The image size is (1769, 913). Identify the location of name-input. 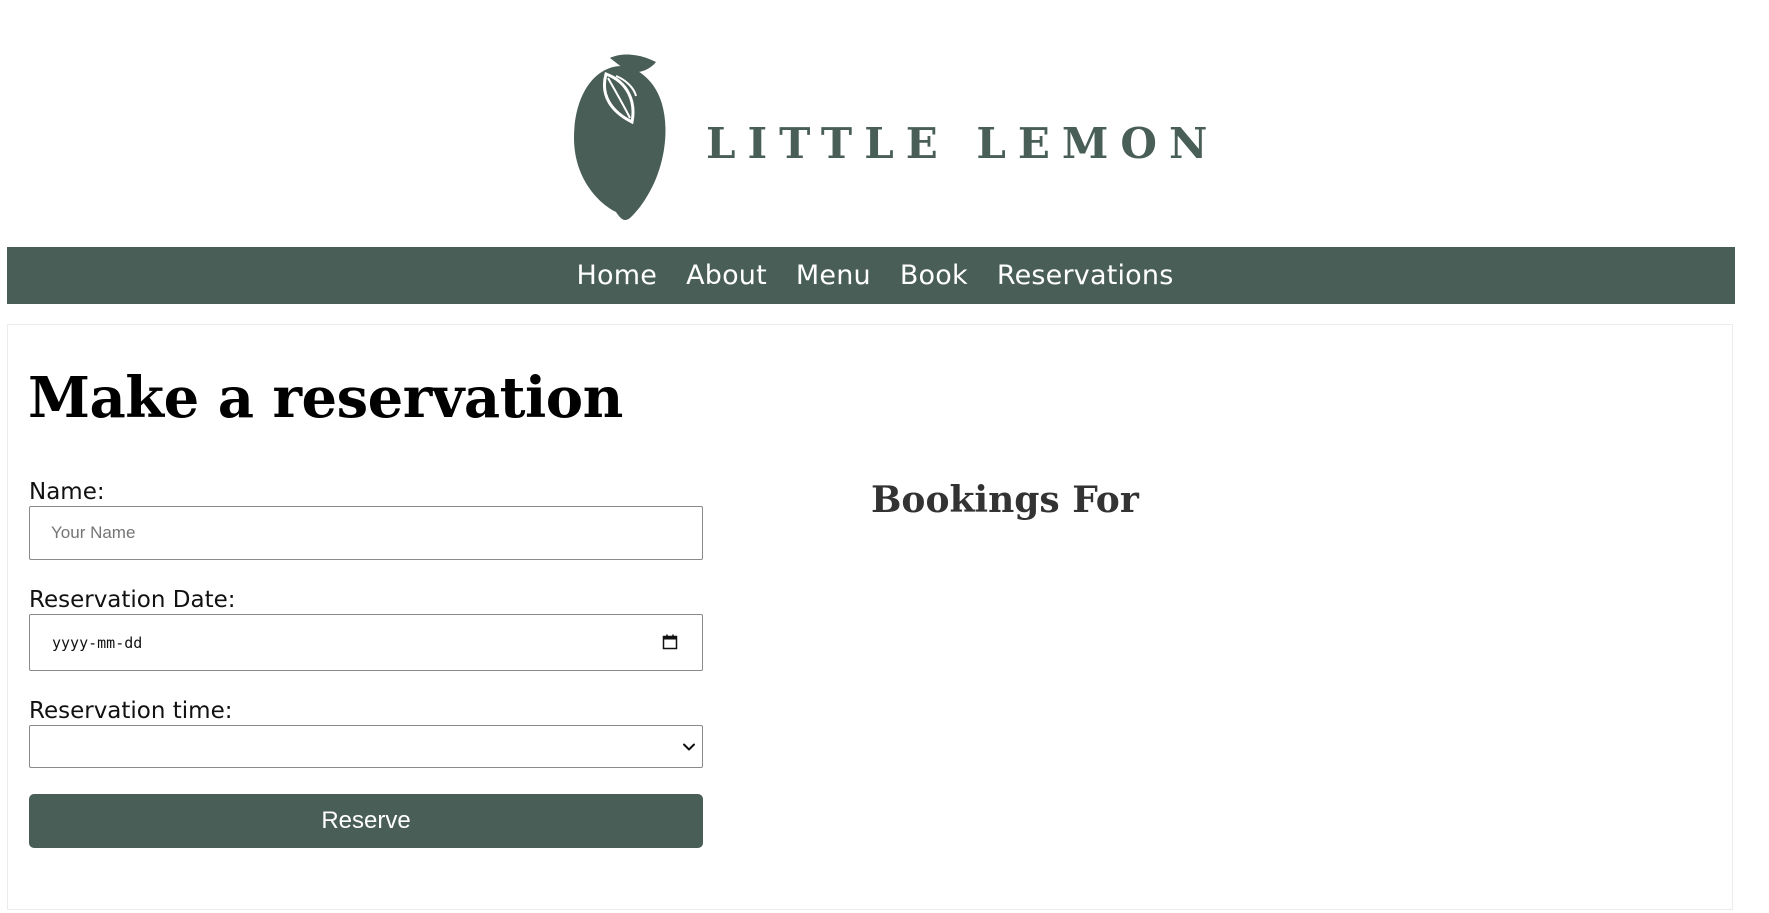
(366, 533).